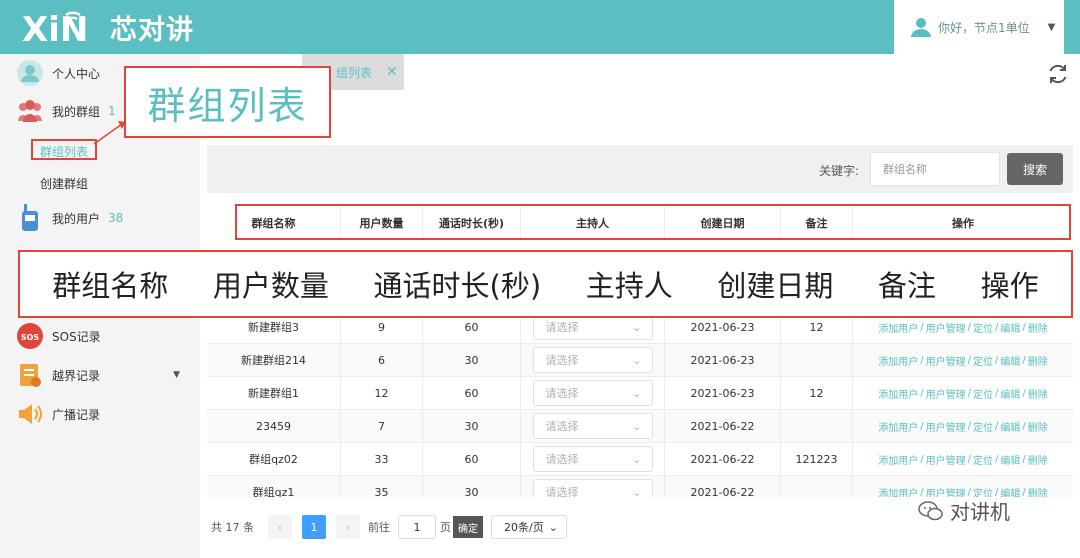 Image resolution: width=1080 pixels, height=558 pixels. What do you see at coordinates (817, 486) in the screenshot?
I see `cell-note` at bounding box center [817, 486].